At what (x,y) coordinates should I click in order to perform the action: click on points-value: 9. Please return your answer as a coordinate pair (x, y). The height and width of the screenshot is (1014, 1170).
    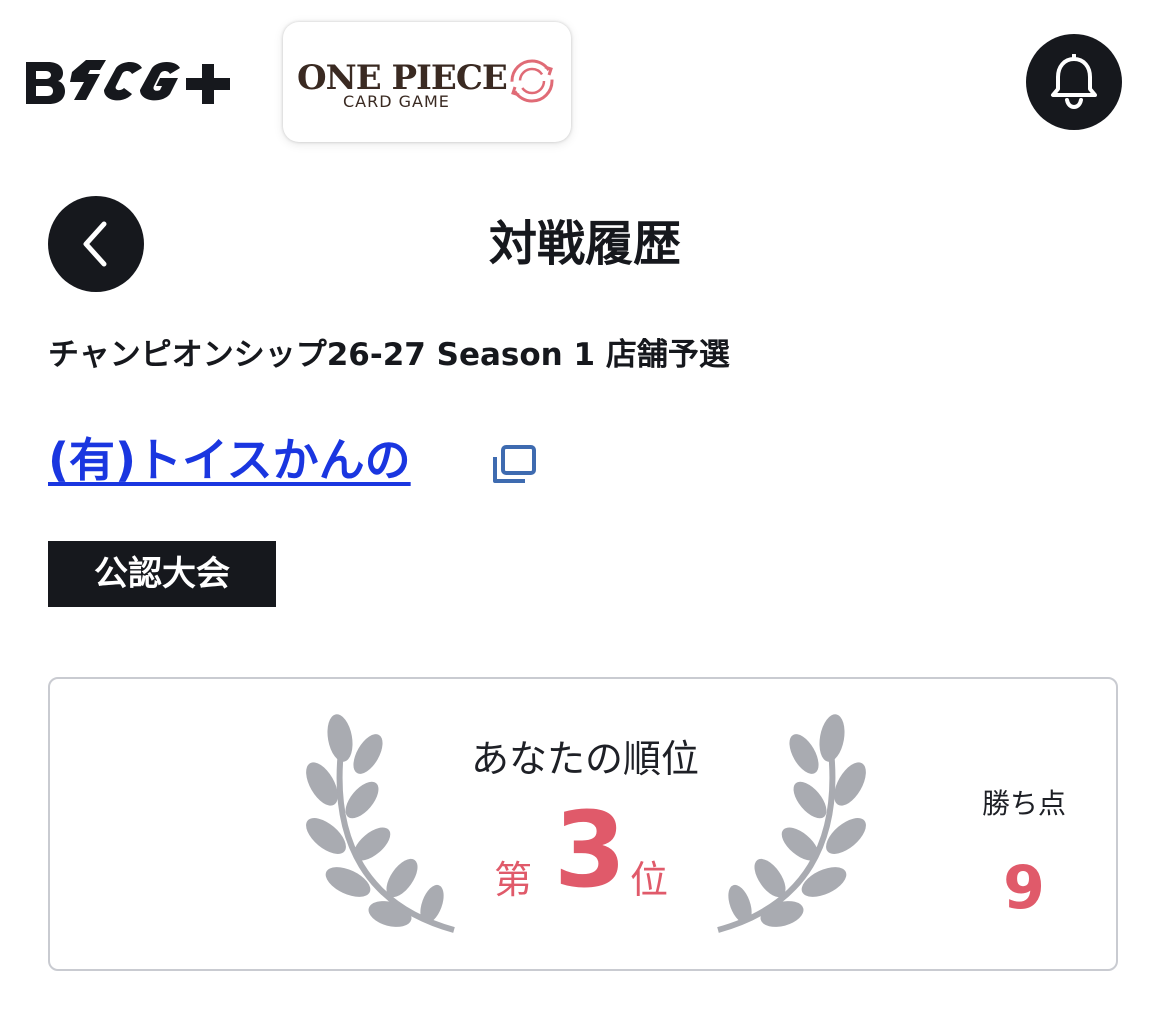
    Looking at the image, I should click on (1024, 888).